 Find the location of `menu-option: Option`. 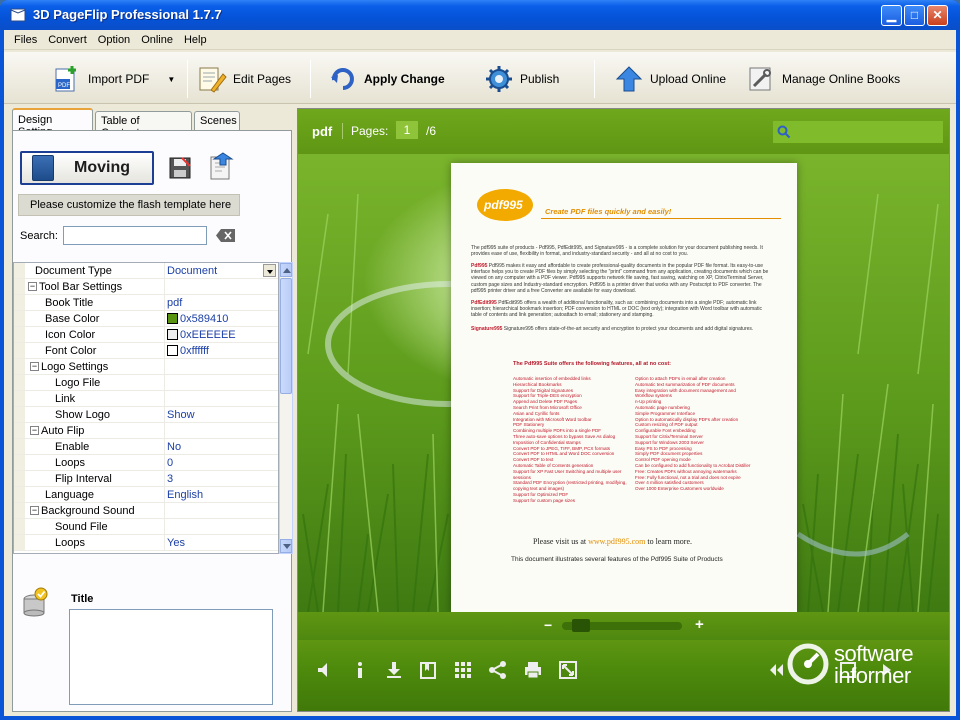

menu-option: Option is located at coordinates (113, 38).